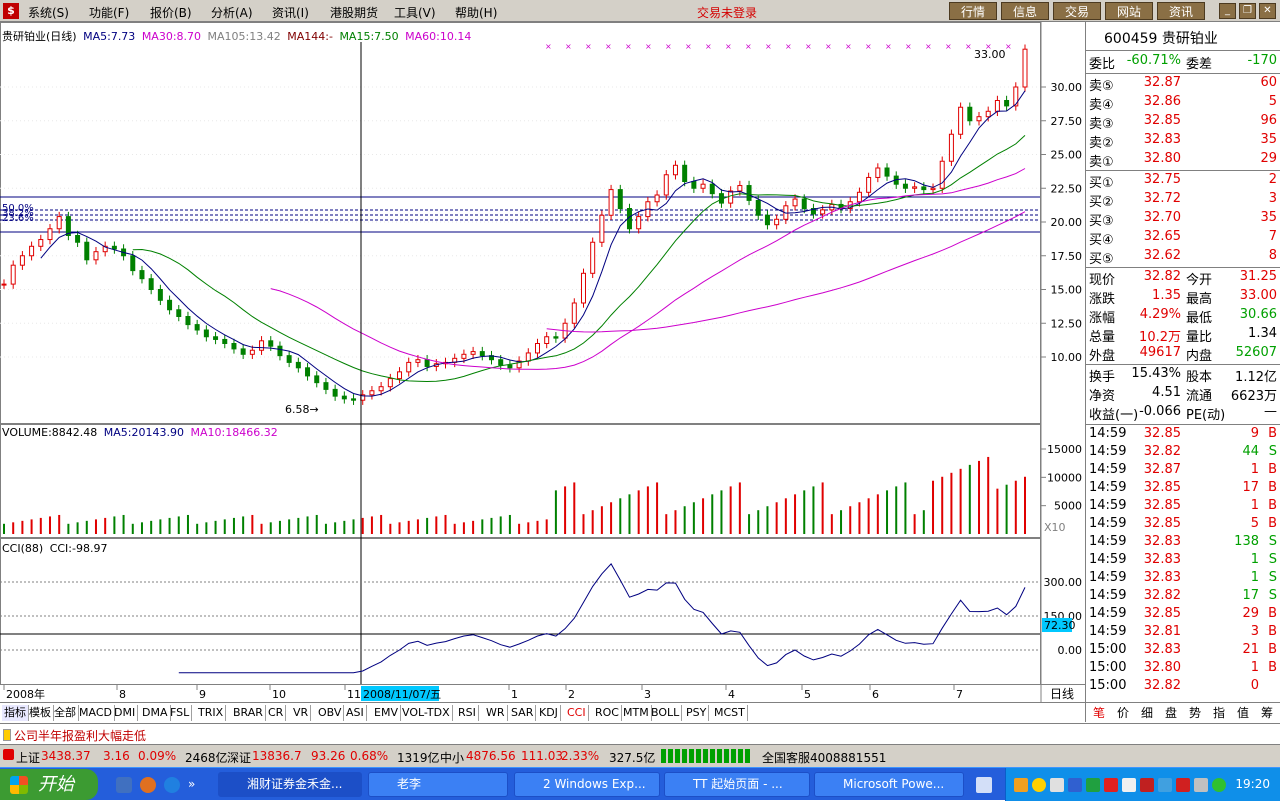  Describe the element at coordinates (1256, 352) in the screenshot. I see `stat-value: 52607` at that location.